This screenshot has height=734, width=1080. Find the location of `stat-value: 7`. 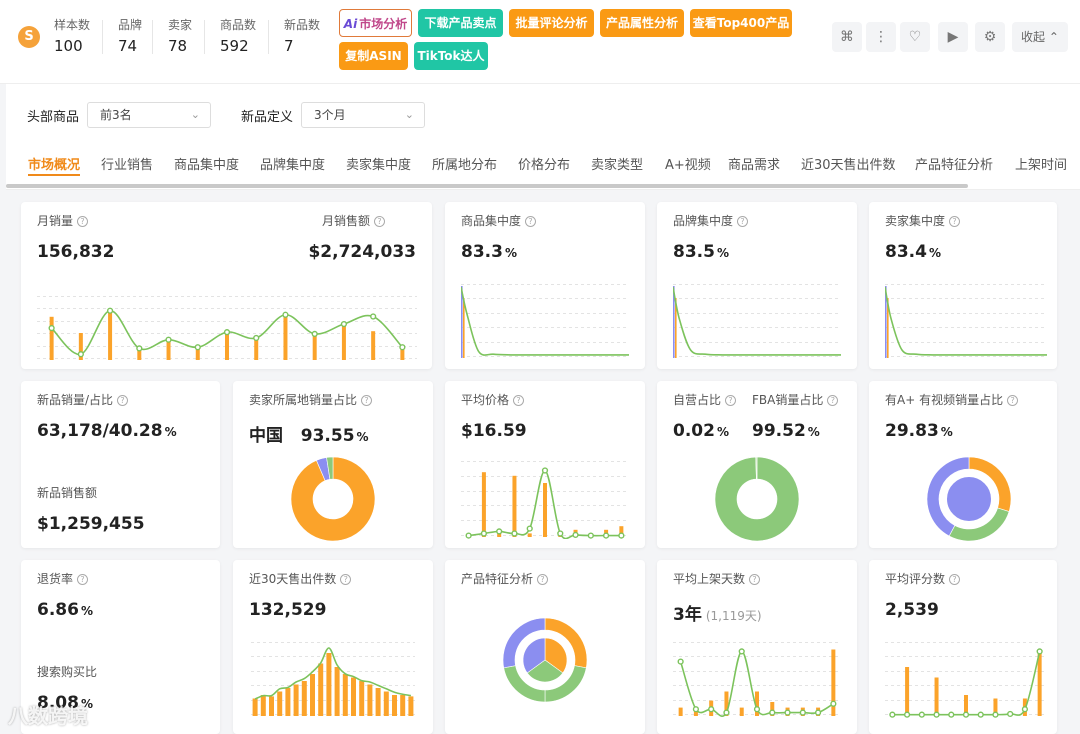

stat-value: 7 is located at coordinates (289, 46).